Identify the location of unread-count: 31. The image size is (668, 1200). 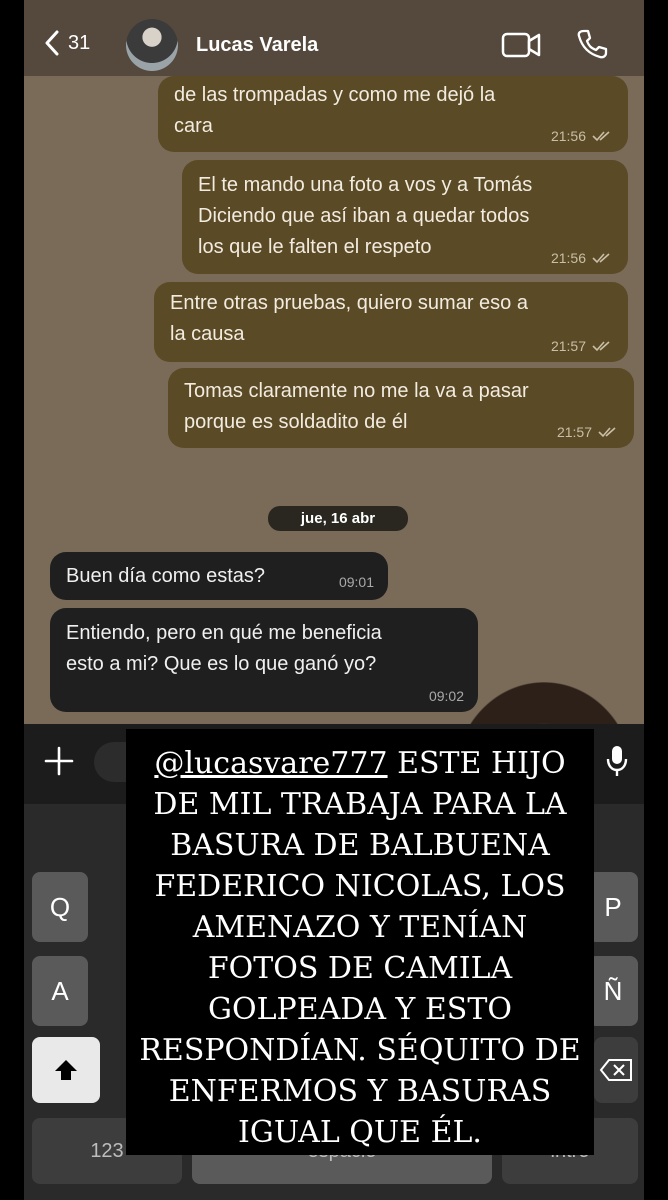
(79, 42).